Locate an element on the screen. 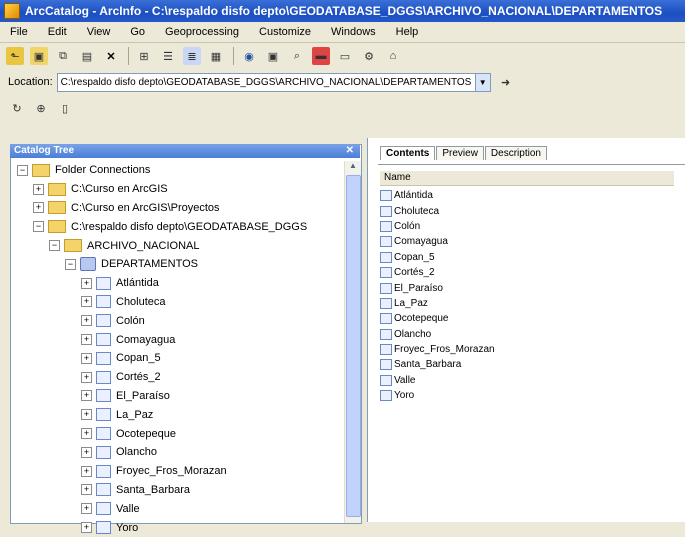 The width and height of the screenshot is (685, 537). tree-node-feature-class: + Ocotepeque is located at coordinates (176, 433).